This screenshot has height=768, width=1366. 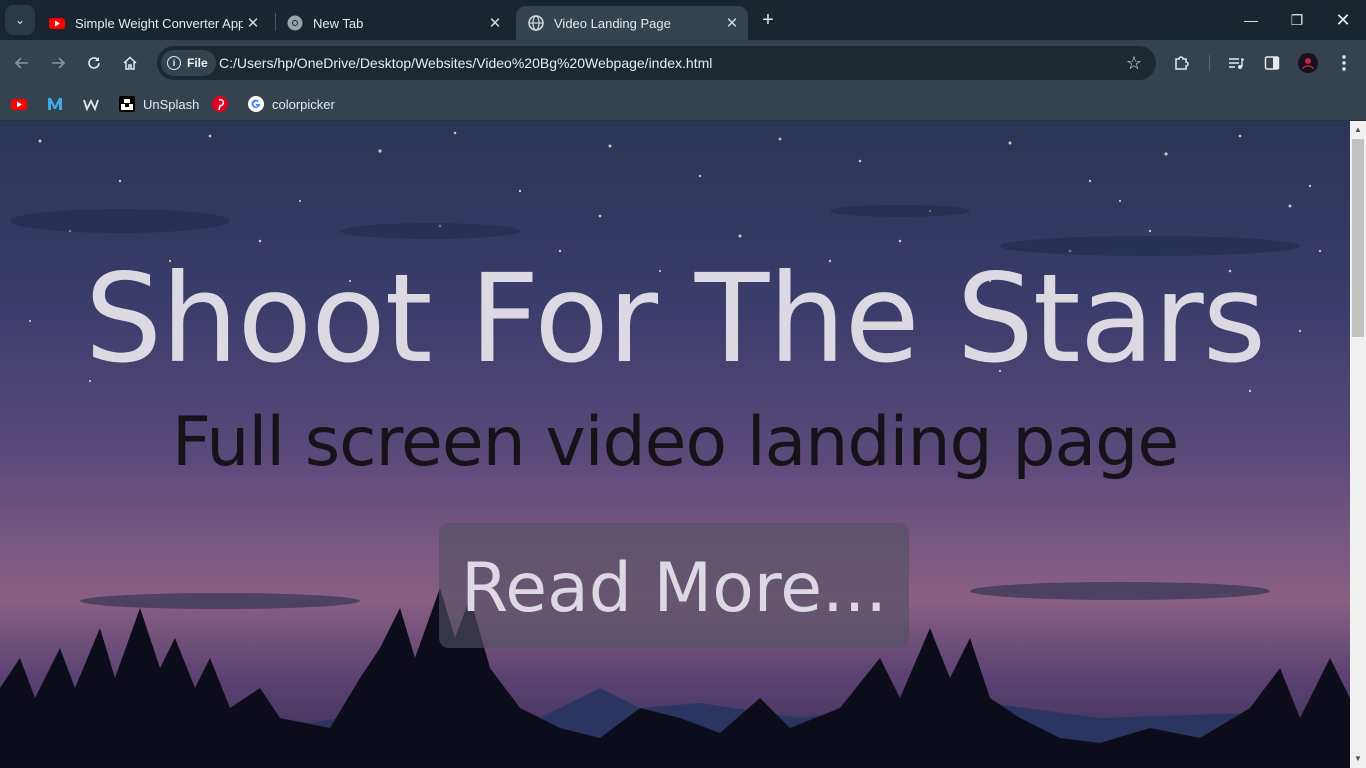 What do you see at coordinates (174, 63) in the screenshot?
I see `info-icon: i` at bounding box center [174, 63].